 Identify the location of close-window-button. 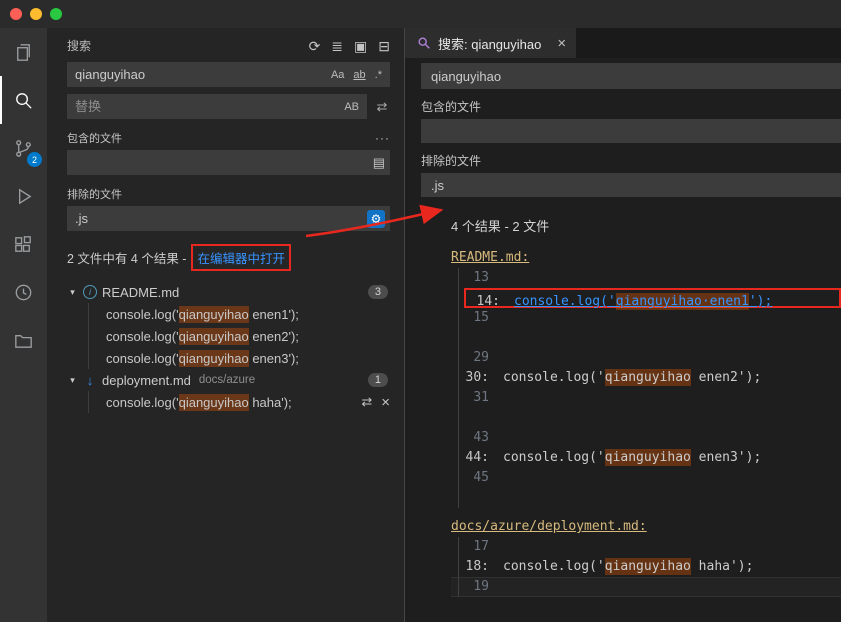
(16, 14).